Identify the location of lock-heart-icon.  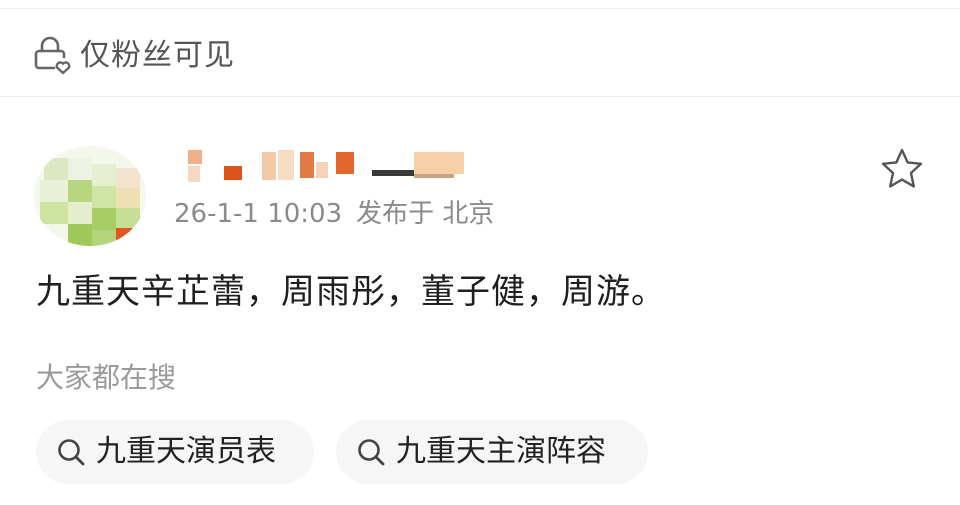
(52, 55).